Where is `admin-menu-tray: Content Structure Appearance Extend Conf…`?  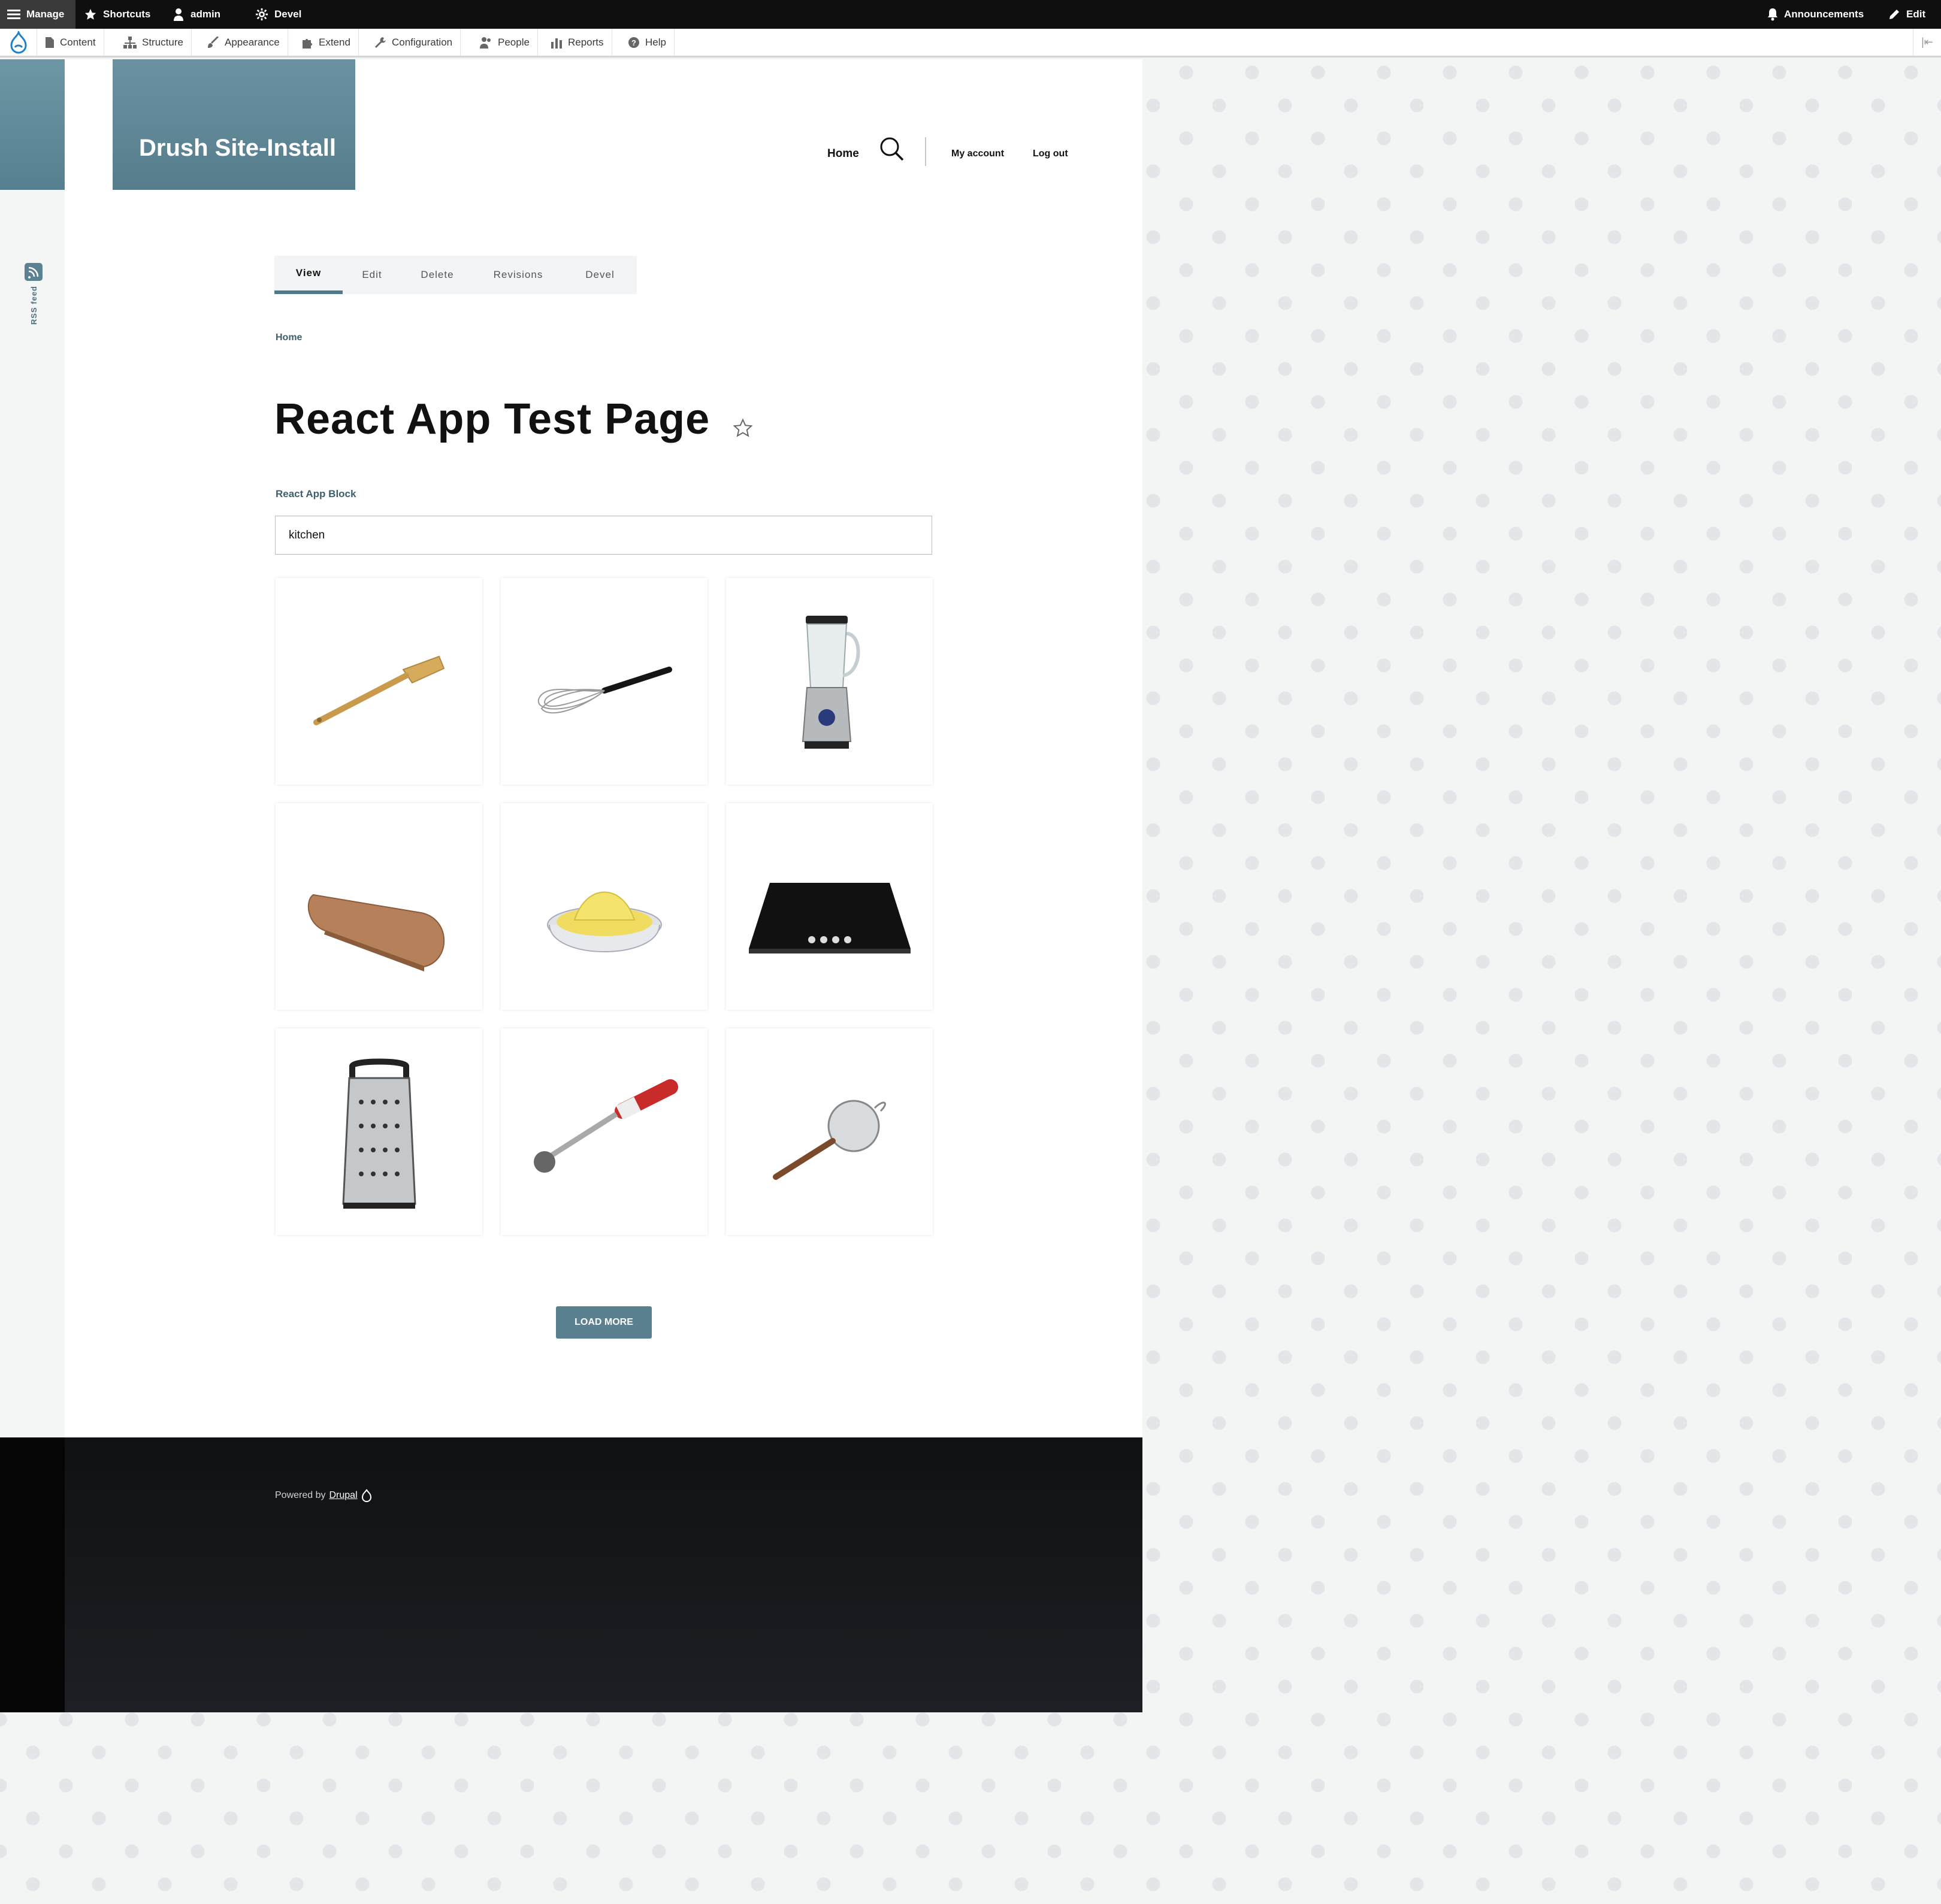 admin-menu-tray: Content Structure Appearance Extend Conf… is located at coordinates (970, 43).